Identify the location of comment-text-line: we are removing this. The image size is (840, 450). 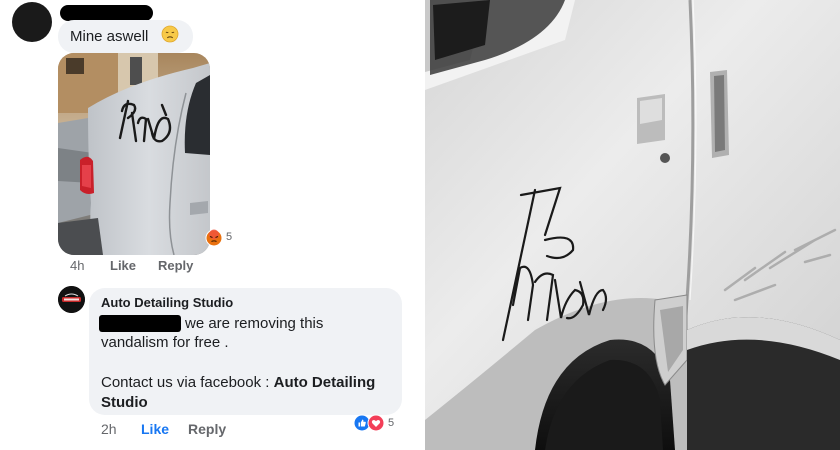
(254, 323).